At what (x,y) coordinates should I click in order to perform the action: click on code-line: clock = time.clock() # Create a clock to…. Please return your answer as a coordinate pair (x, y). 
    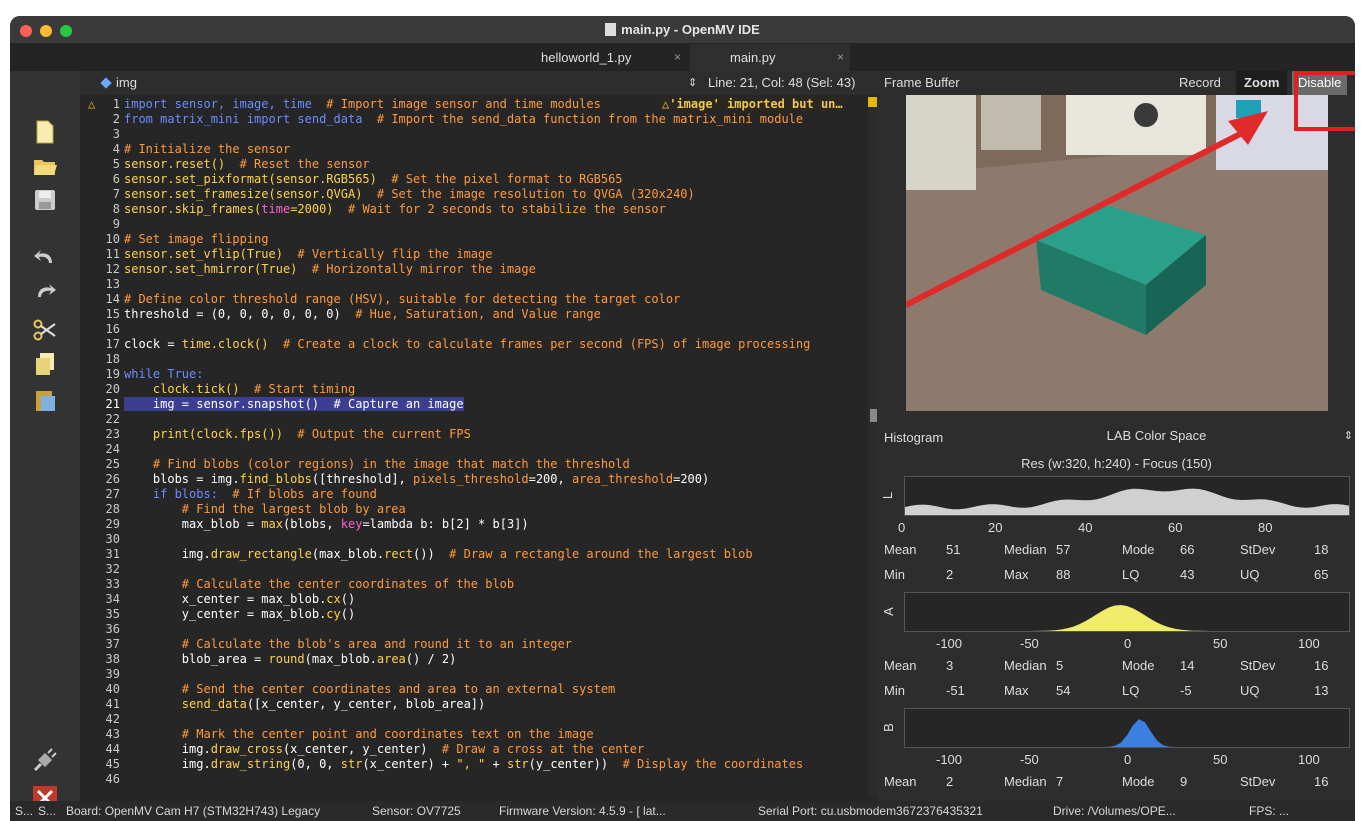
    Looking at the image, I should click on (467, 344).